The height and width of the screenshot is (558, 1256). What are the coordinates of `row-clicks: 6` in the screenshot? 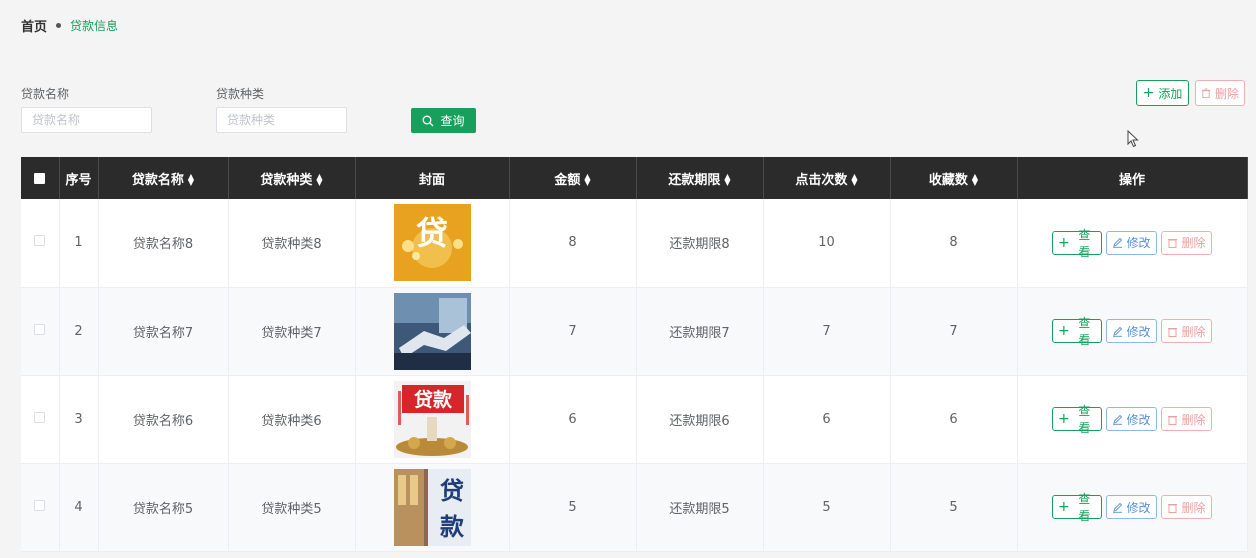 It's located at (827, 419).